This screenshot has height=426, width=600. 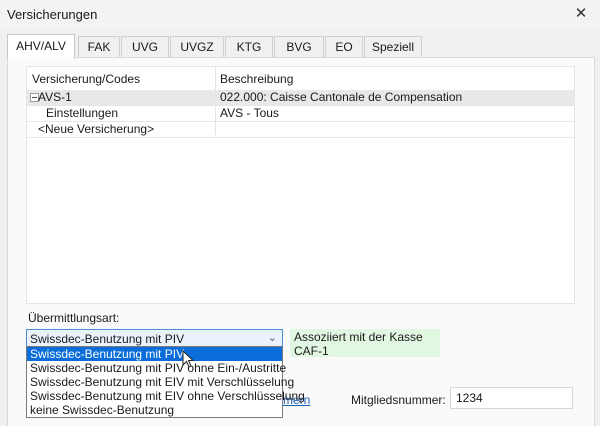 What do you see at coordinates (272, 337) in the screenshot?
I see `chevron-down-icon: ⌄` at bounding box center [272, 337].